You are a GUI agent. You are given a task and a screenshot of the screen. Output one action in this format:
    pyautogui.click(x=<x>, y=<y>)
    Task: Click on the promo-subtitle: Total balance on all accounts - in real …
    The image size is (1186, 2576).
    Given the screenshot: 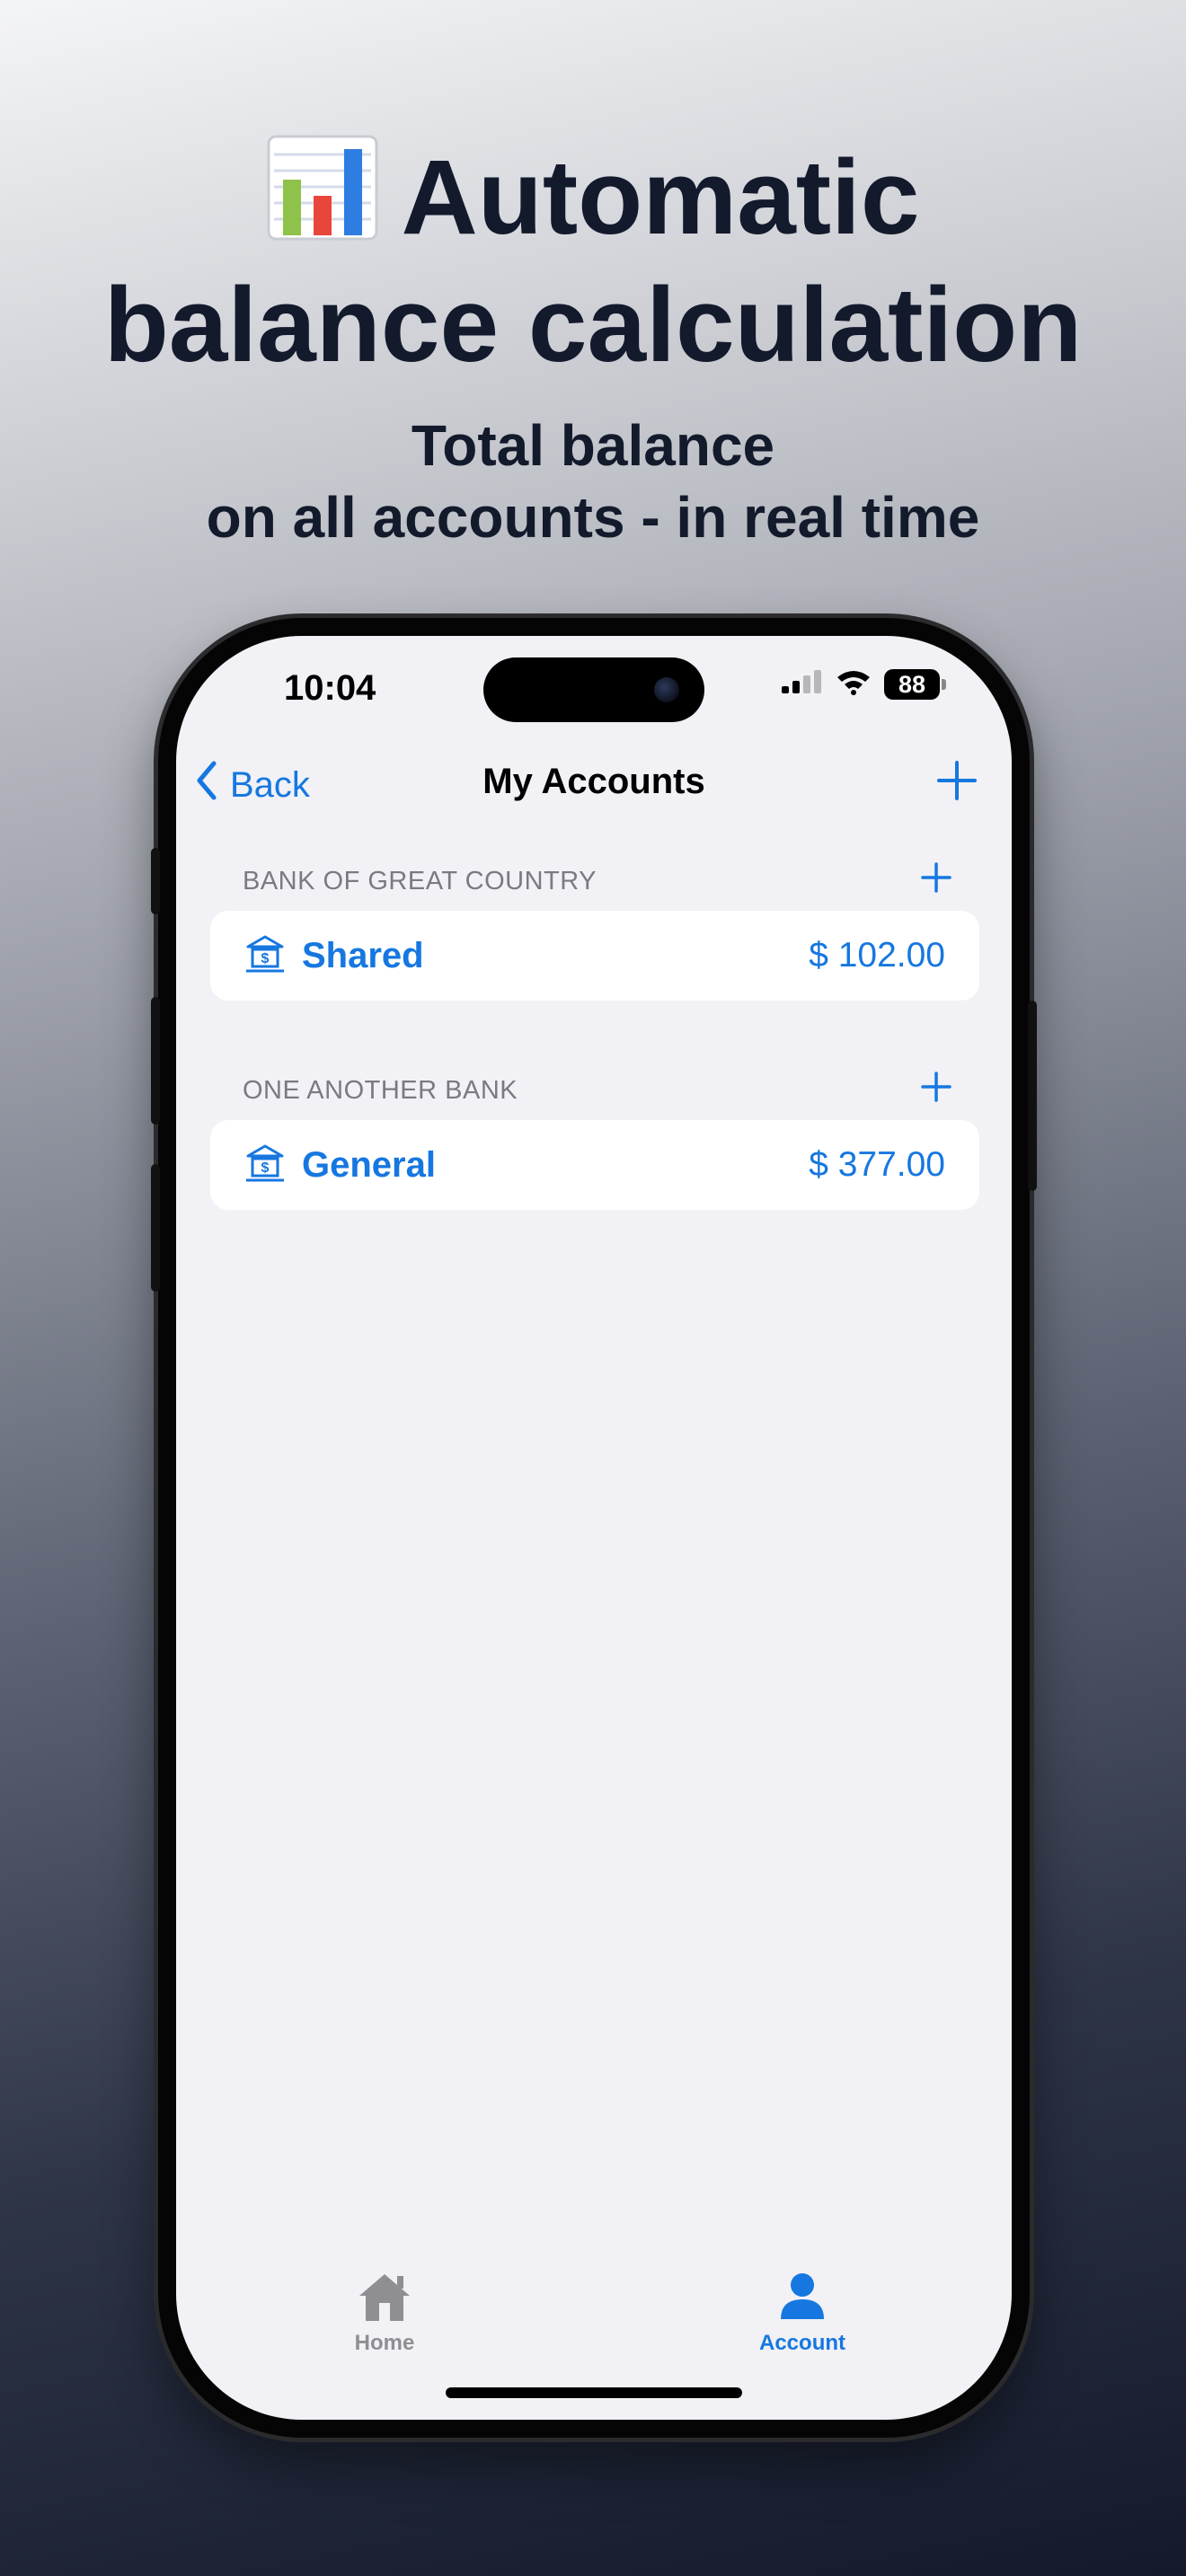 What is the action you would take?
    pyautogui.click(x=593, y=481)
    